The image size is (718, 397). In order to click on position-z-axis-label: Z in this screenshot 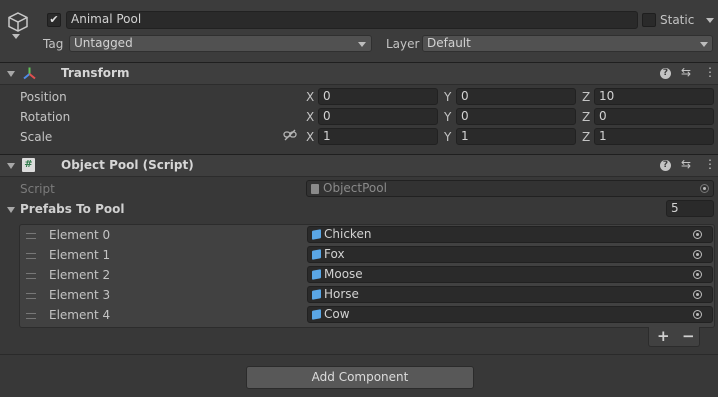, I will do `click(586, 97)`.